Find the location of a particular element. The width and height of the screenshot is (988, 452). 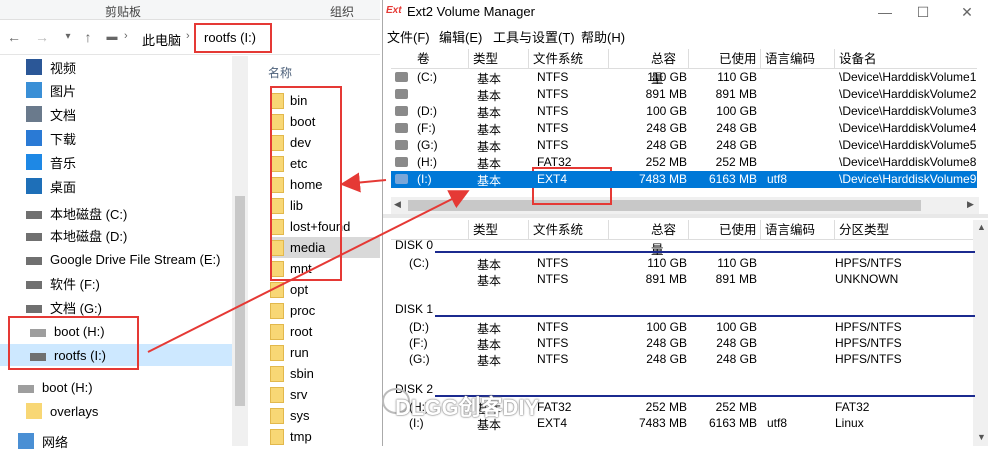

arrow-drive-to-ext4 is located at coordinates (308, 271).